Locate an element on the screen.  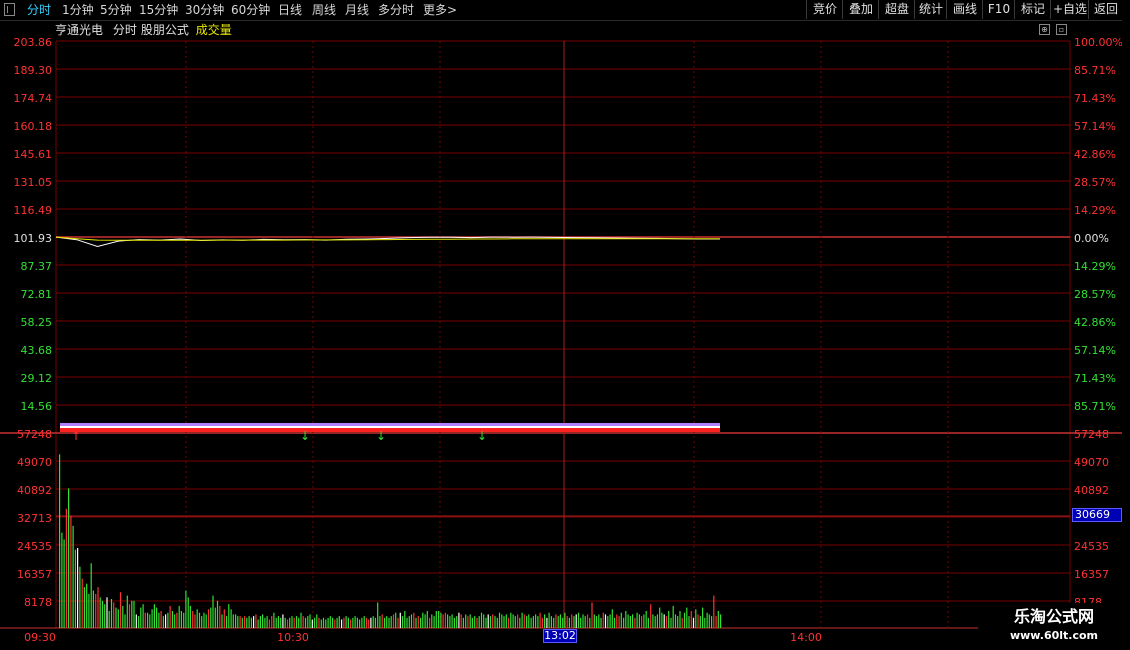
price-axis-label: 174.74 is located at coordinates (33, 98).